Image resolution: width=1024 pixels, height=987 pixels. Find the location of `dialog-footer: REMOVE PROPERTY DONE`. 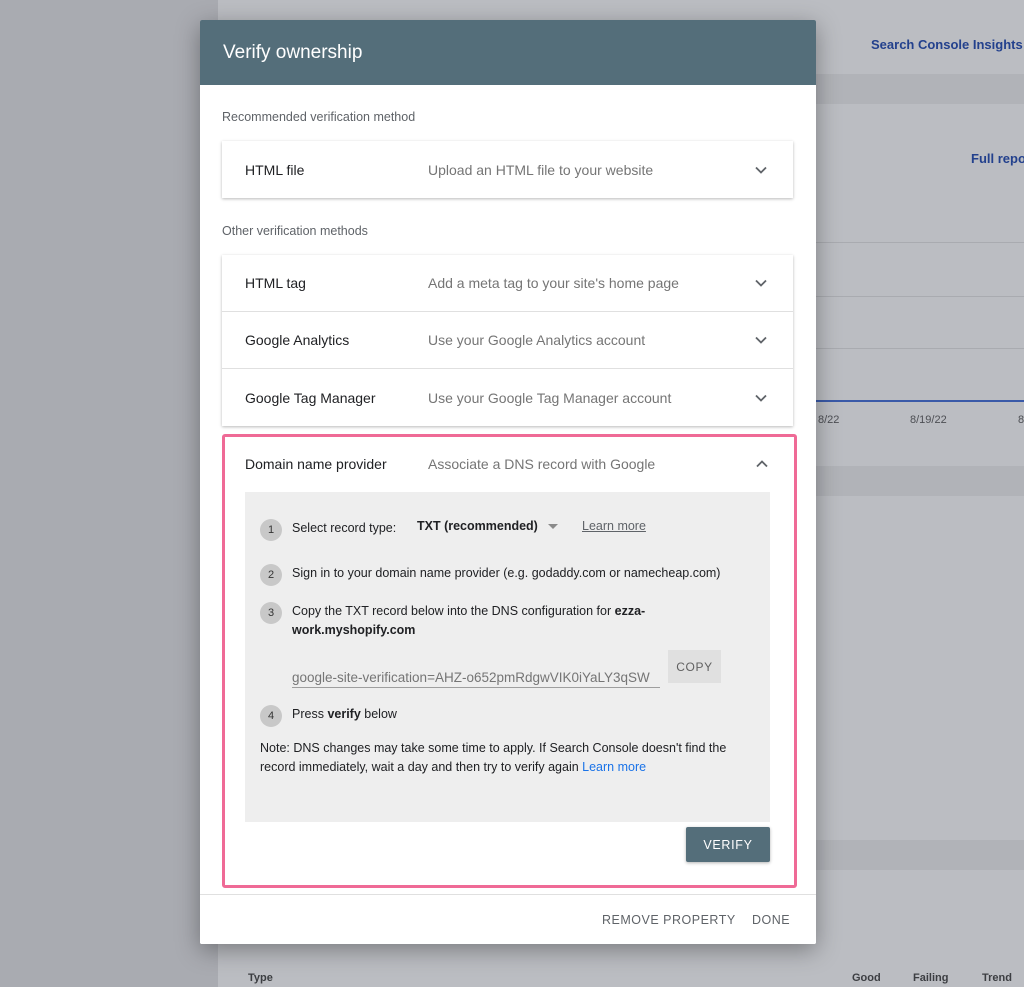

dialog-footer: REMOVE PROPERTY DONE is located at coordinates (508, 919).